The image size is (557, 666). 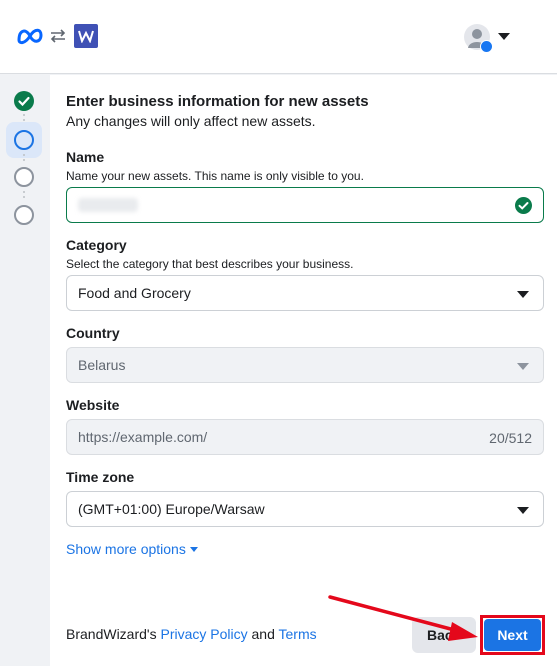 What do you see at coordinates (523, 205) in the screenshot?
I see `valid-check-icon` at bounding box center [523, 205].